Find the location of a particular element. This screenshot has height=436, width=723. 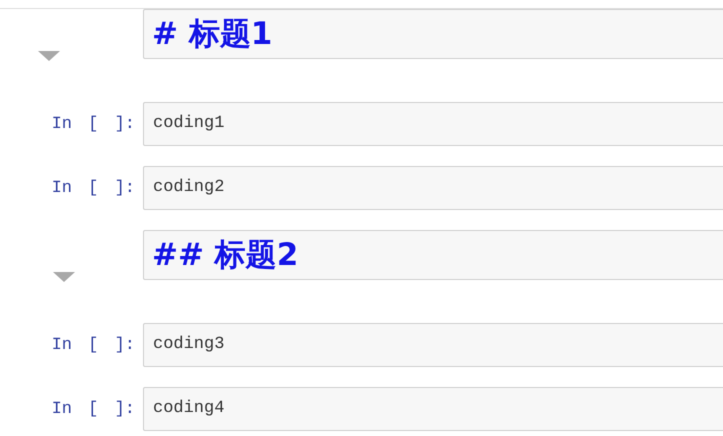

code-cell-input: coding4 is located at coordinates (433, 409).